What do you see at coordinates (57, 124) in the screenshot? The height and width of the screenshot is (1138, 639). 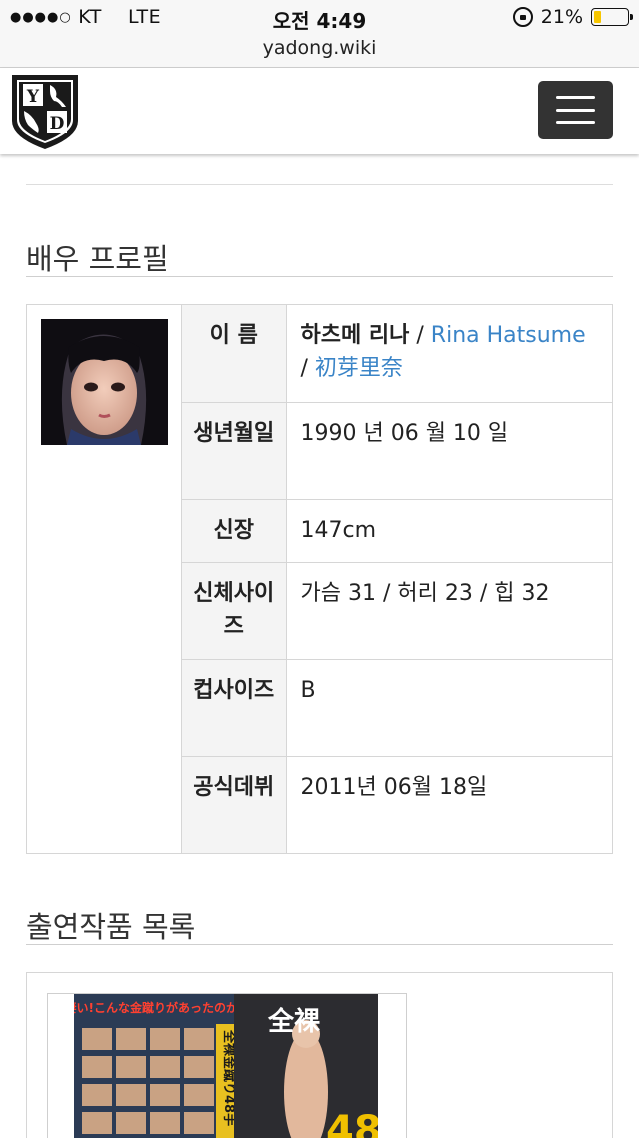 I see `svg-text: D` at bounding box center [57, 124].